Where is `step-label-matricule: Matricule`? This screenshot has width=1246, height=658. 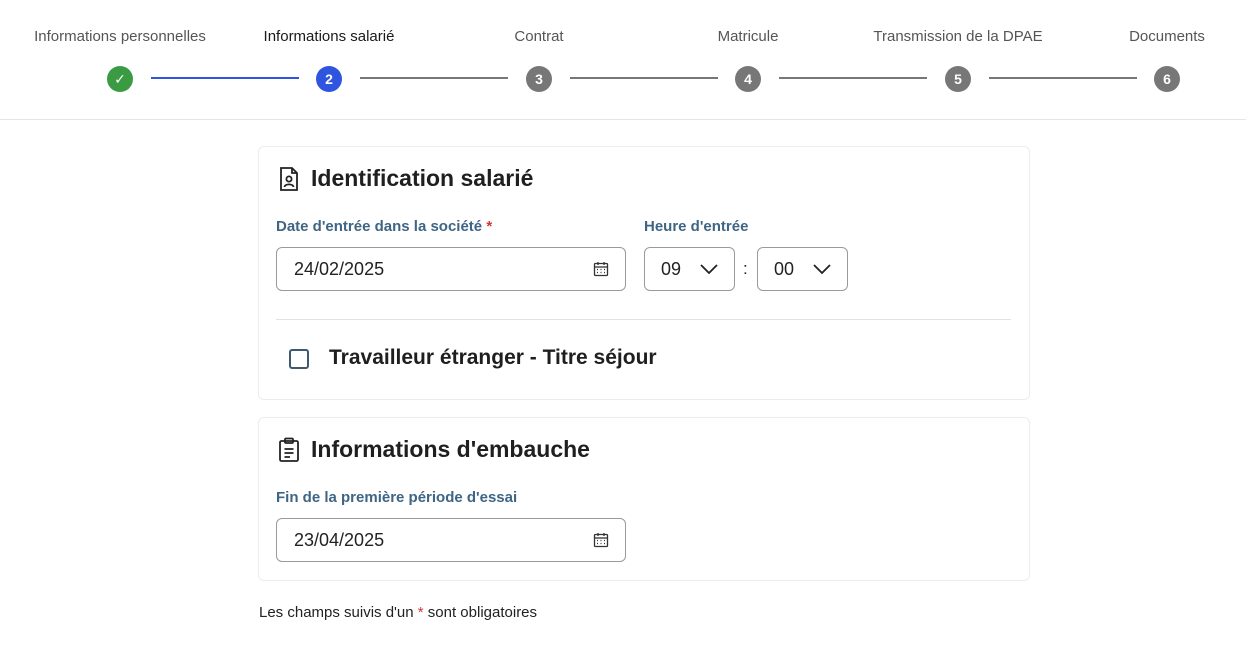
step-label-matricule: Matricule is located at coordinates (748, 36).